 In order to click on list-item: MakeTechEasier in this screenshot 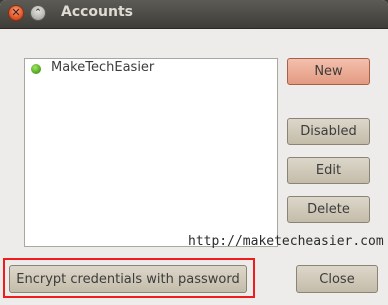, I will do `click(151, 69)`.